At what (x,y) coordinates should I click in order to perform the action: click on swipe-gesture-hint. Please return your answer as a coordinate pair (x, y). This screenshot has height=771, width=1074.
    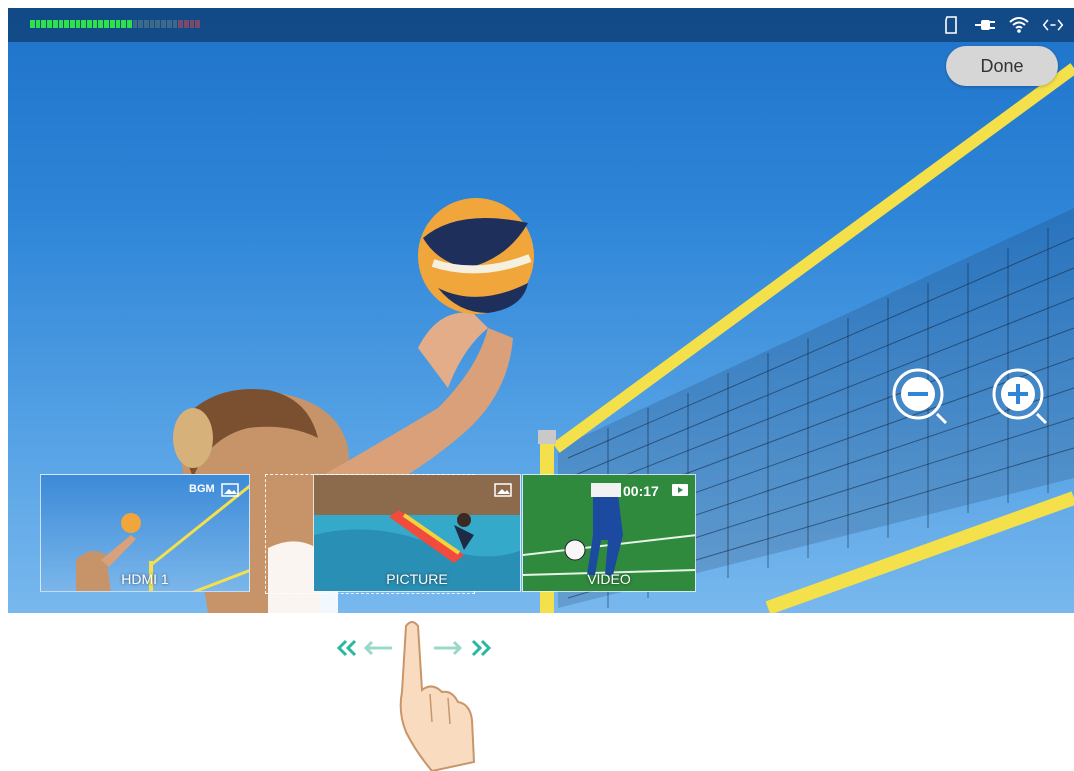
    Looking at the image, I should click on (414, 696).